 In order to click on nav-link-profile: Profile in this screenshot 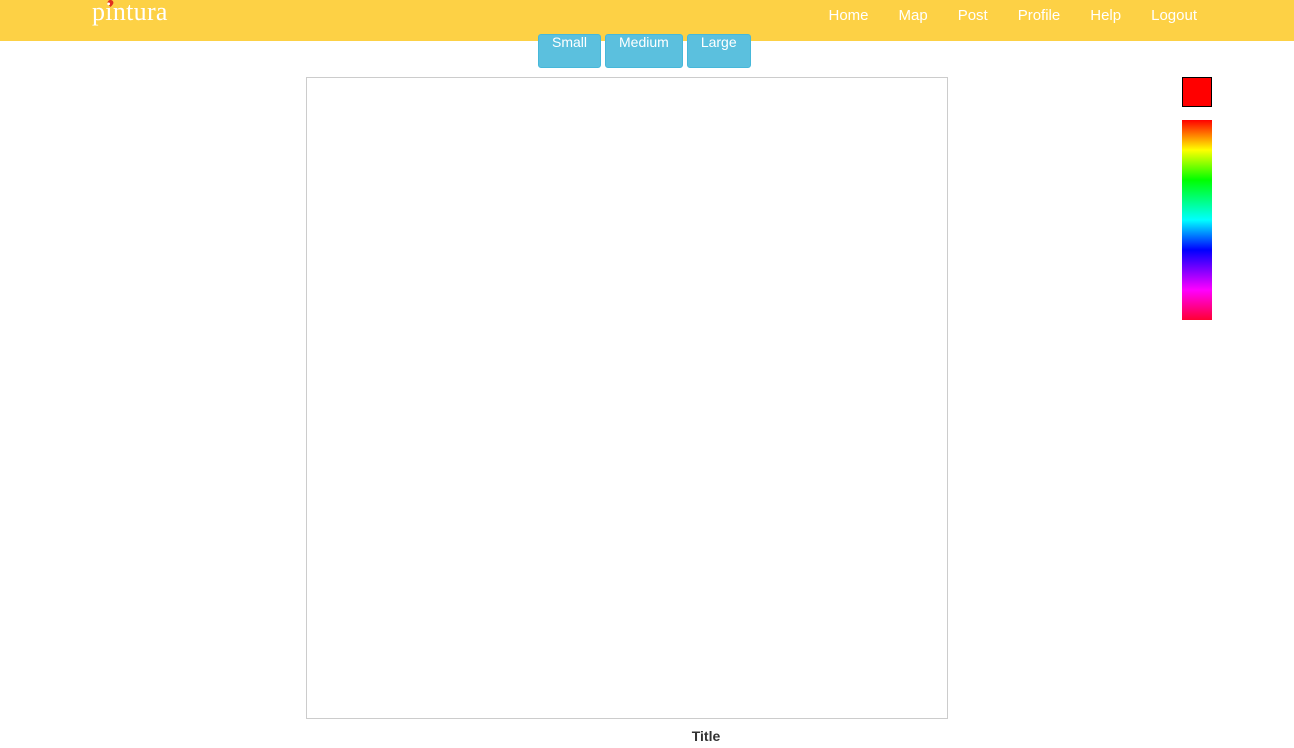, I will do `click(1039, 15)`.